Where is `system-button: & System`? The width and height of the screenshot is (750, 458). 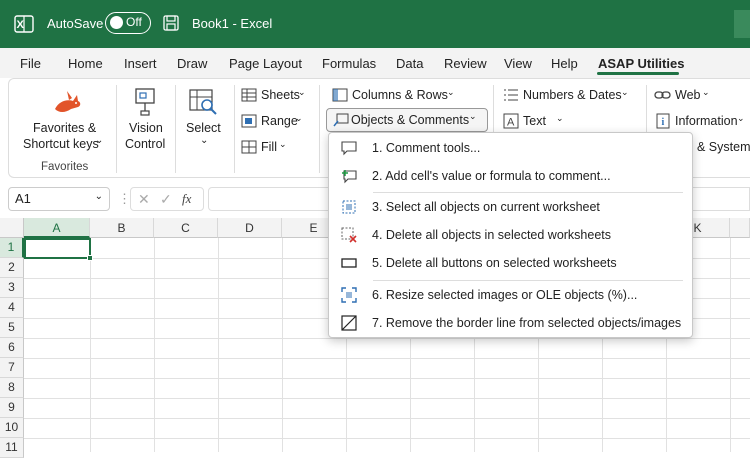
system-button: & System is located at coordinates (723, 147).